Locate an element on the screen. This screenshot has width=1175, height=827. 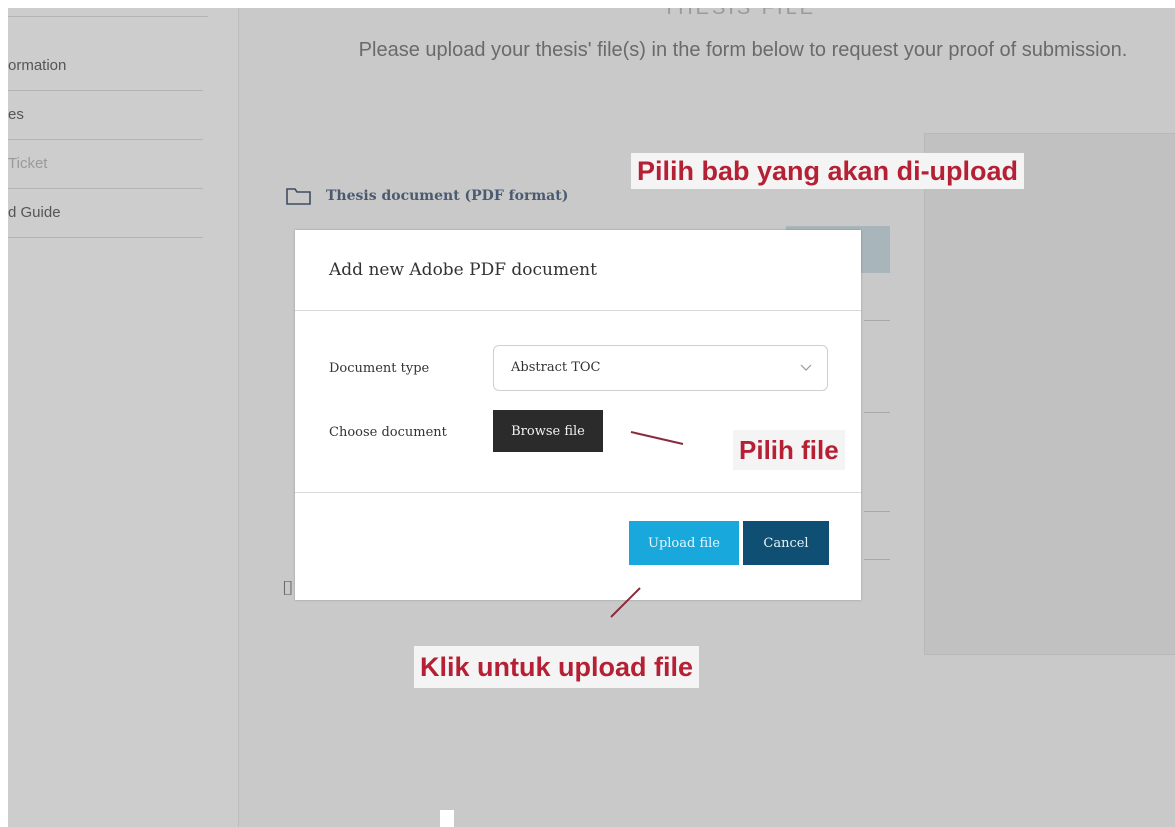
pointer-line-upload is located at coordinates (625, 602).